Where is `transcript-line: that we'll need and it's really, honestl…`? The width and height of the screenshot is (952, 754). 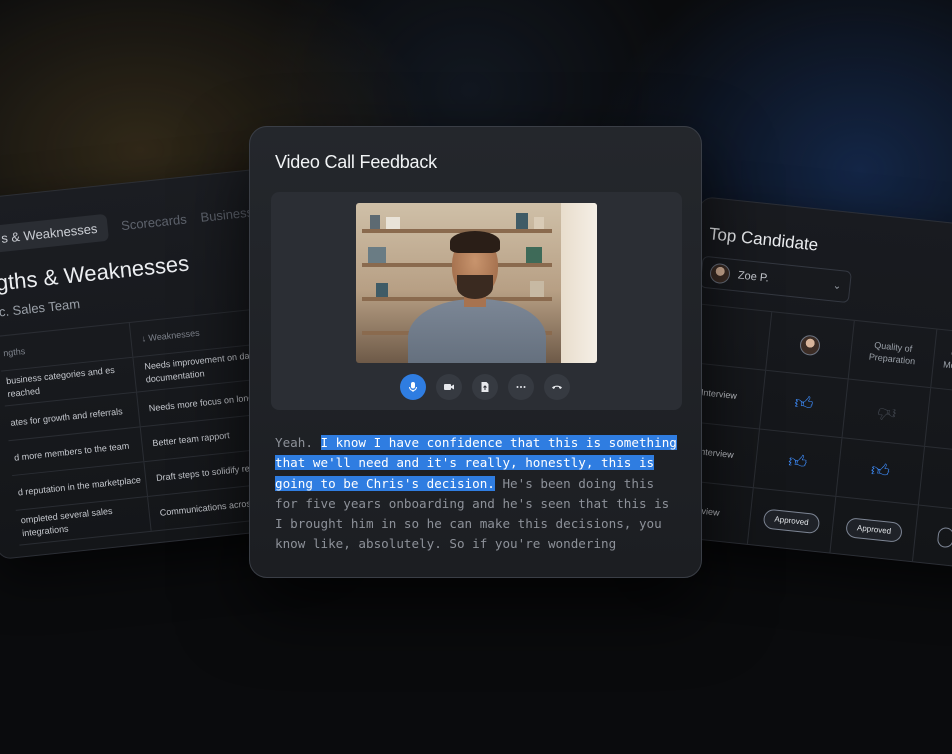
transcript-line: that we'll need and it's really, honestl… is located at coordinates (480, 463).